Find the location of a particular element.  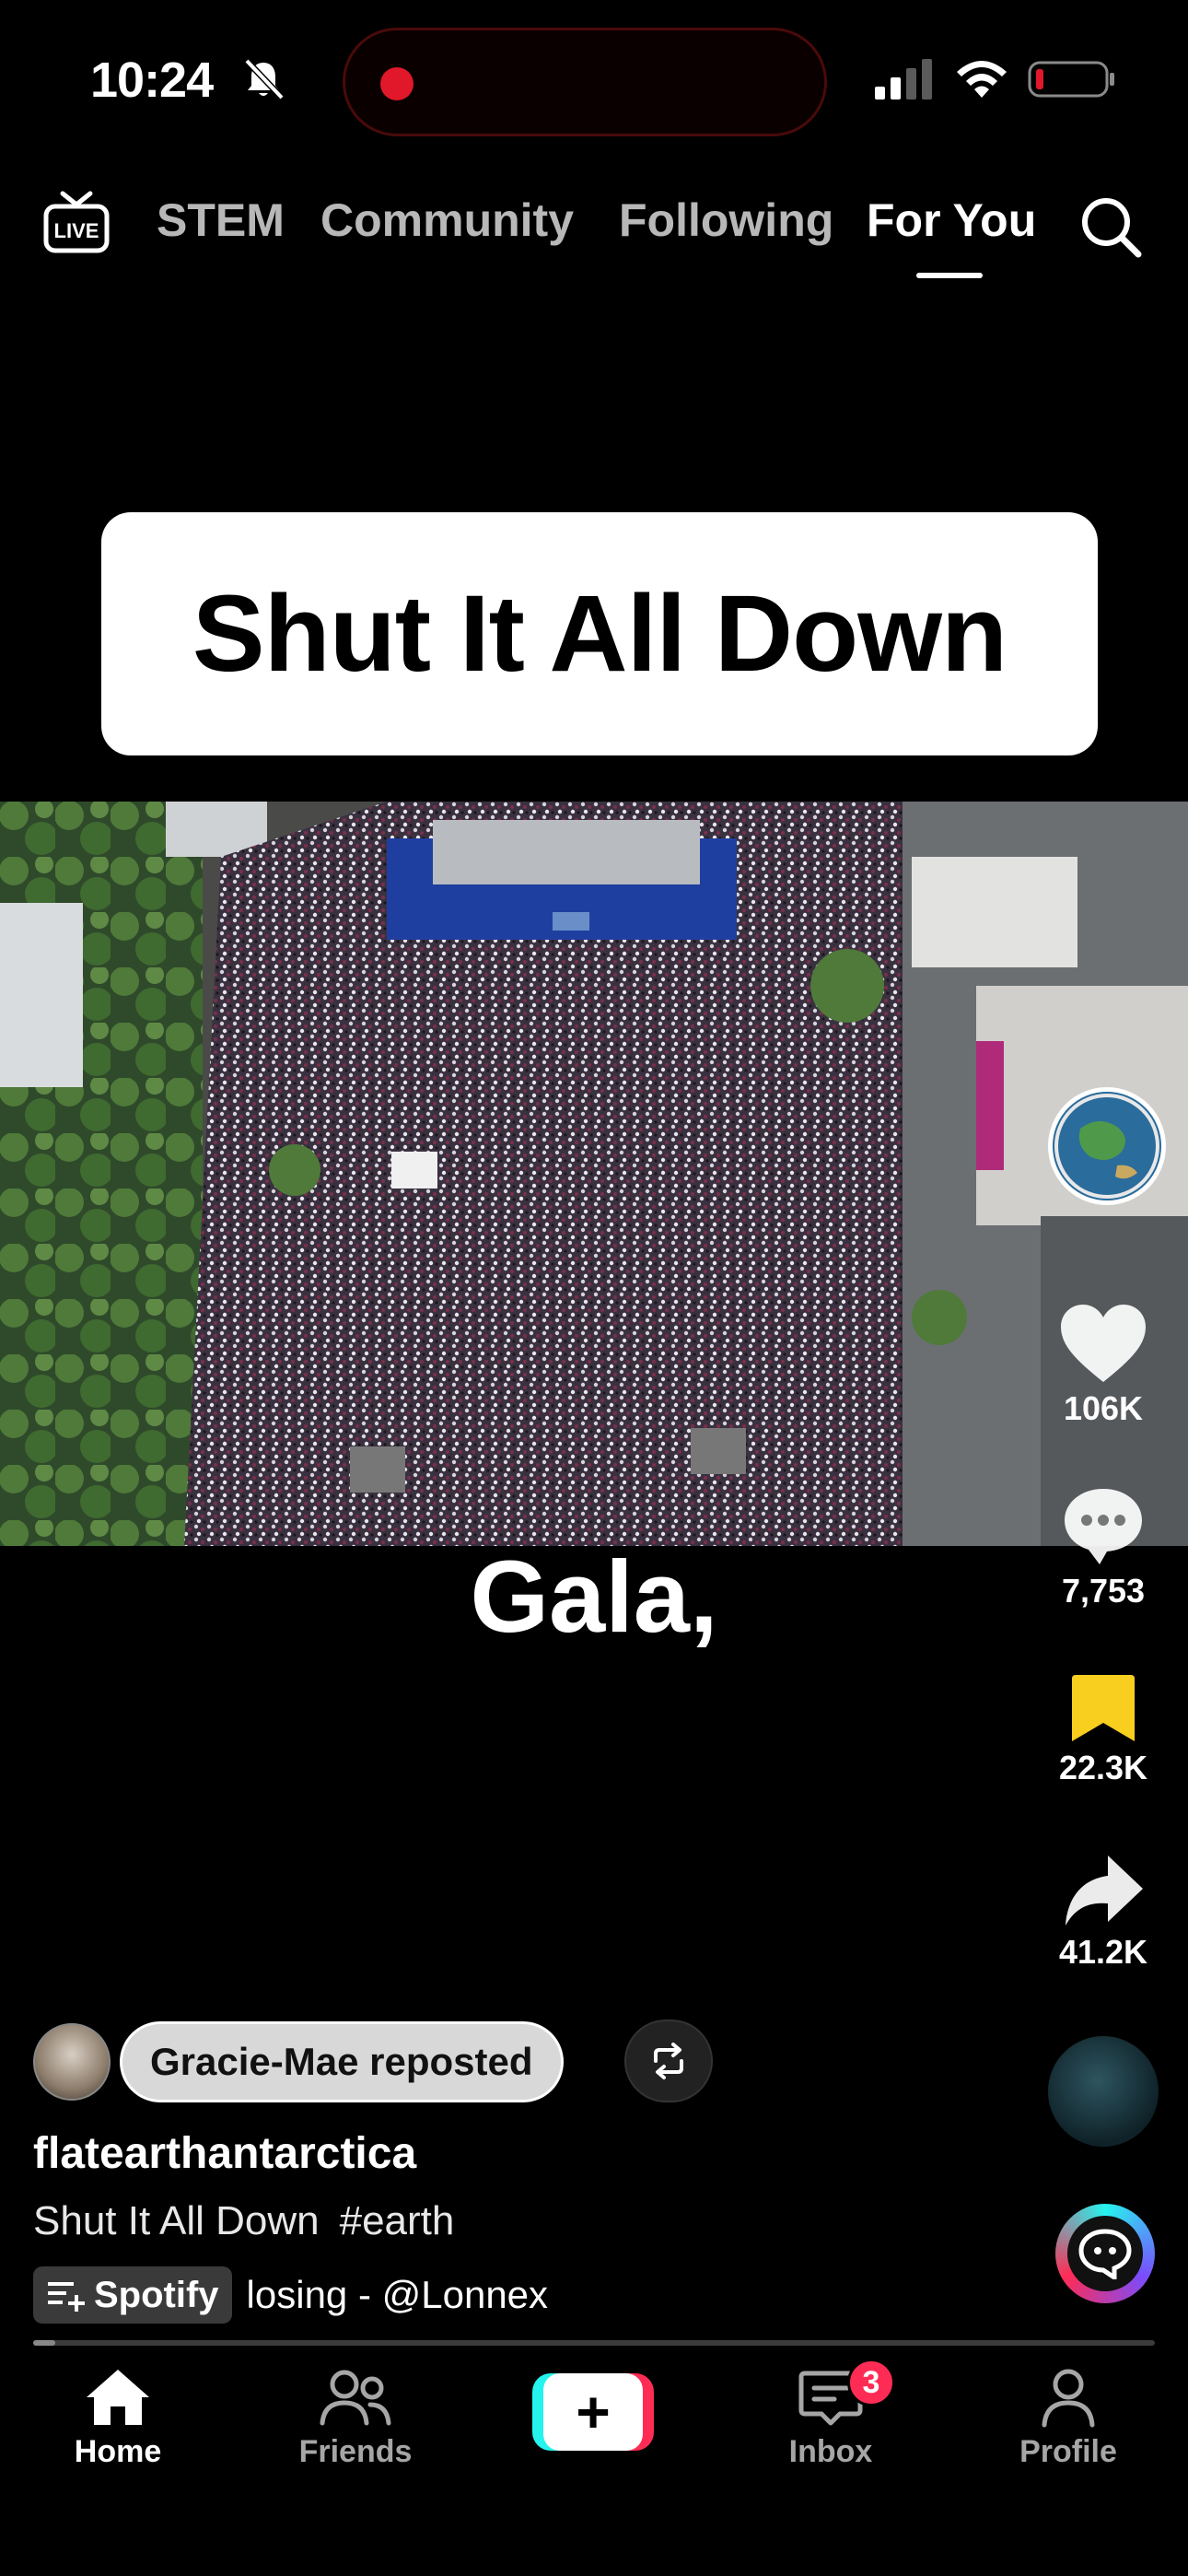

bookmark-icon is located at coordinates (1103, 1708).